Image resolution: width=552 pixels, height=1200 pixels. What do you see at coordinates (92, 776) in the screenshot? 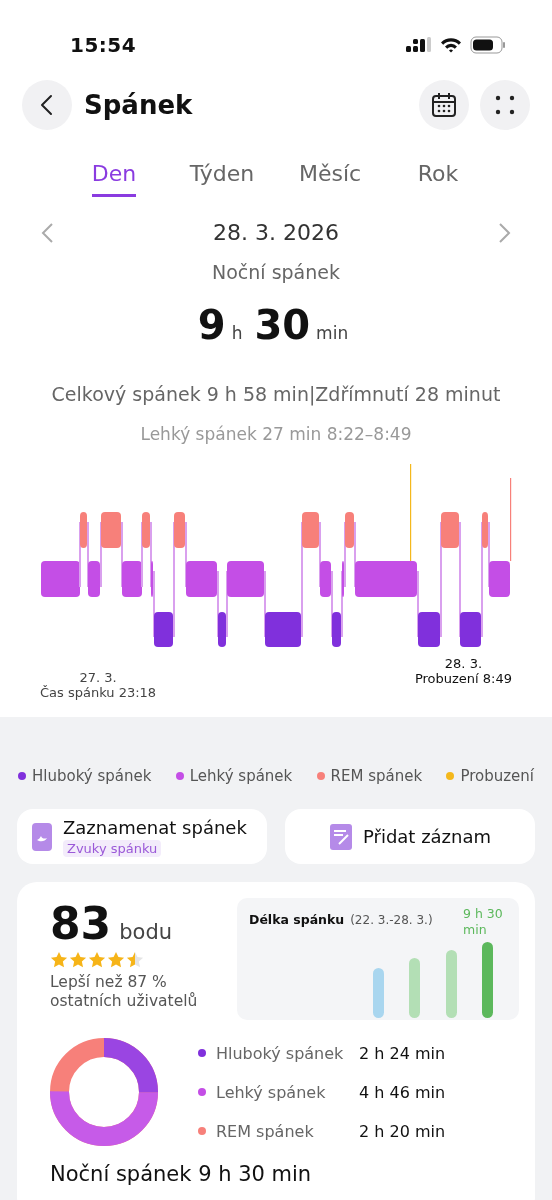
I see `legend-label: Hluboký spánek` at bounding box center [92, 776].